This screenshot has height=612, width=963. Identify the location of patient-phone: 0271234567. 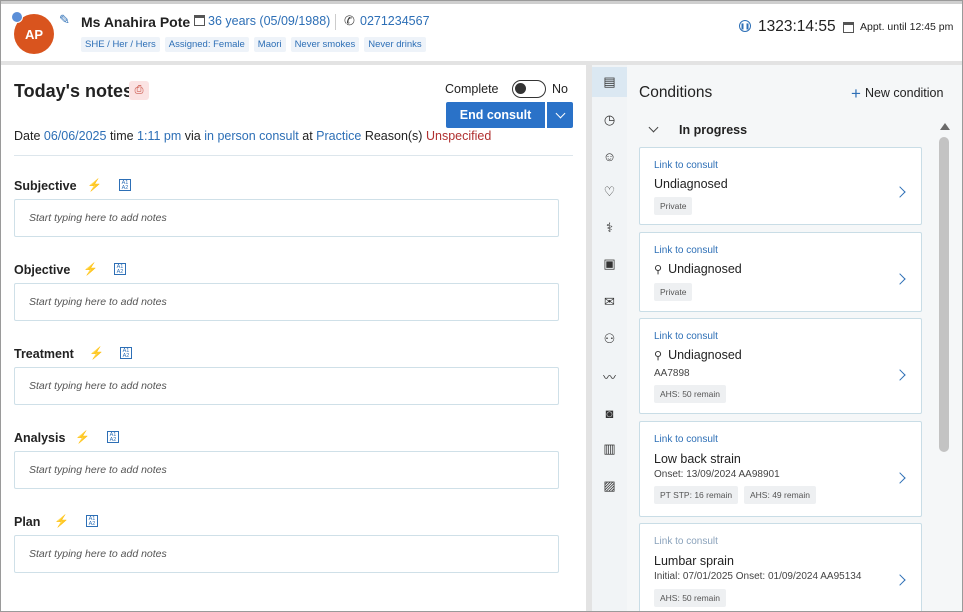
(395, 21).